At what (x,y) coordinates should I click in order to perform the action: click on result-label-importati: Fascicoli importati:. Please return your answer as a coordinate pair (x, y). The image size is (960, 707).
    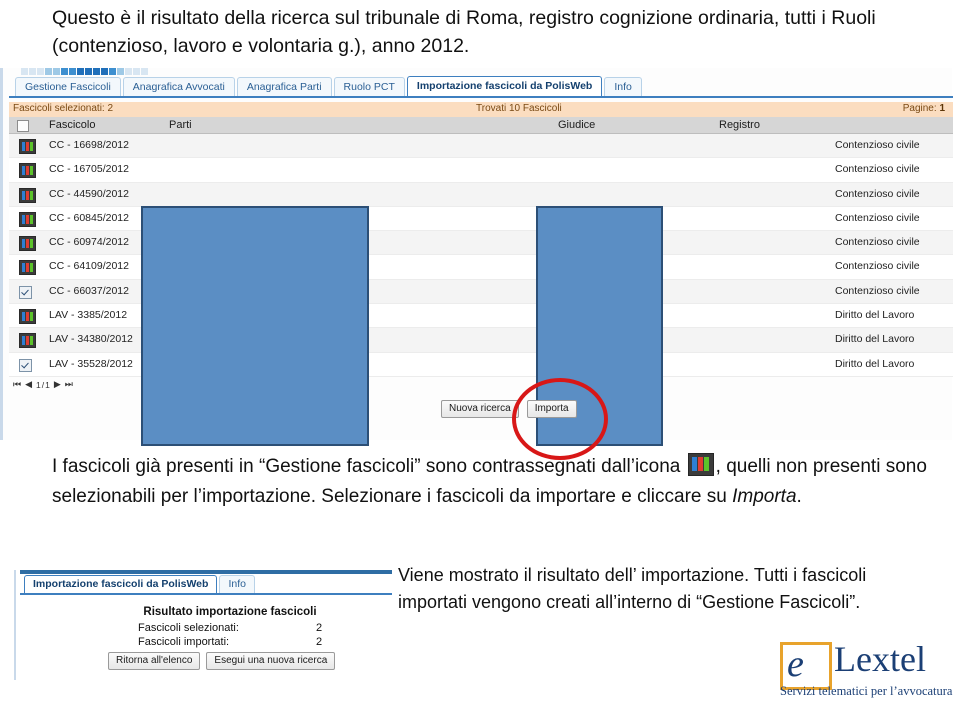
    Looking at the image, I should click on (184, 642).